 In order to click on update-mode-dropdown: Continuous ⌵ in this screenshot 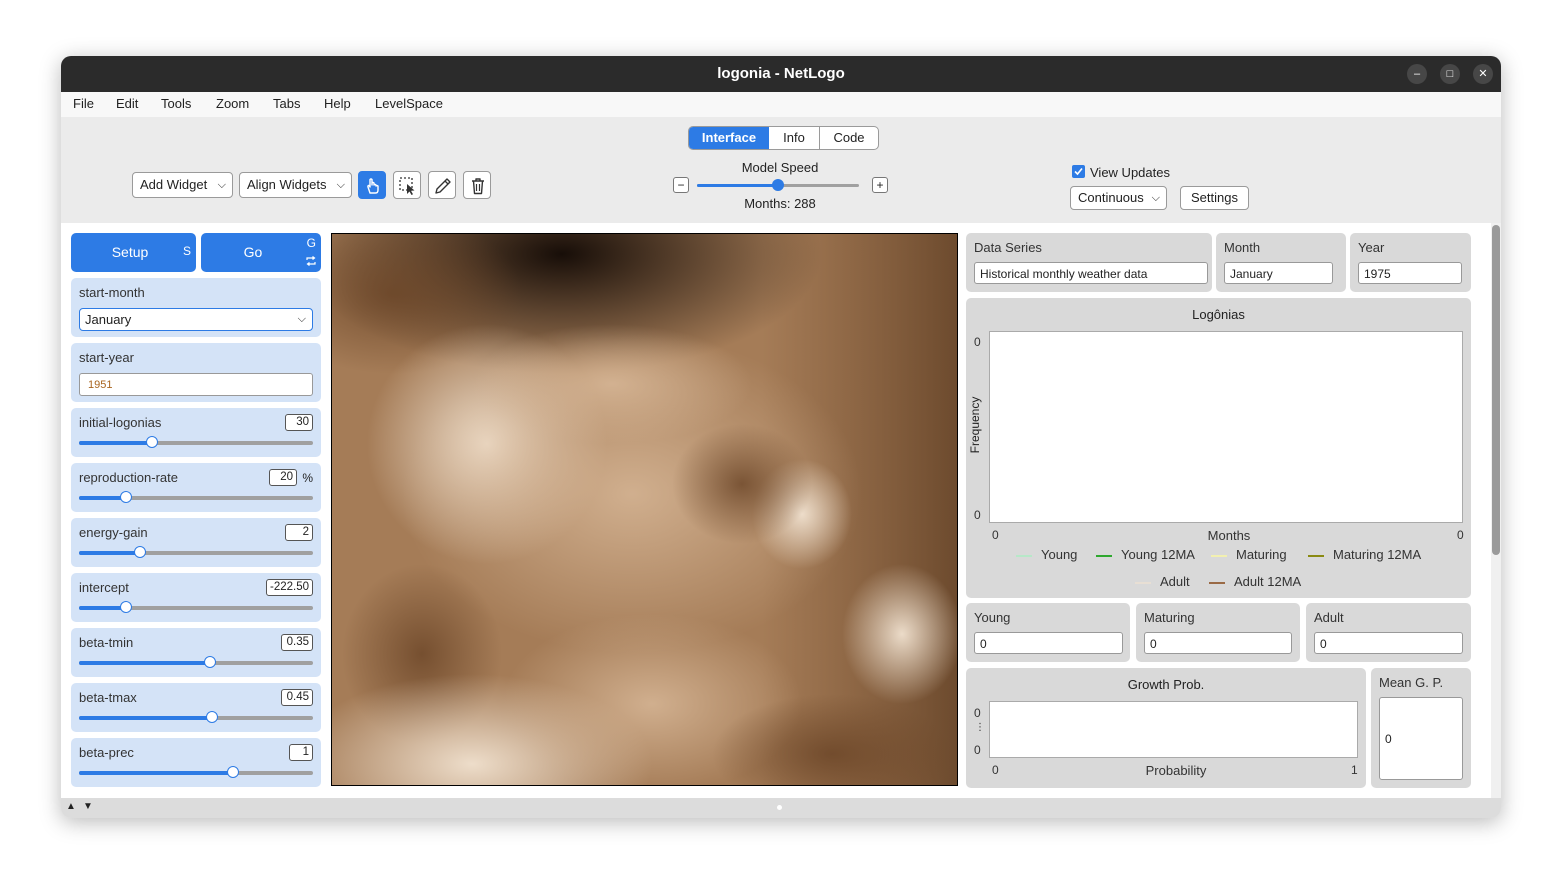, I will do `click(1118, 198)`.